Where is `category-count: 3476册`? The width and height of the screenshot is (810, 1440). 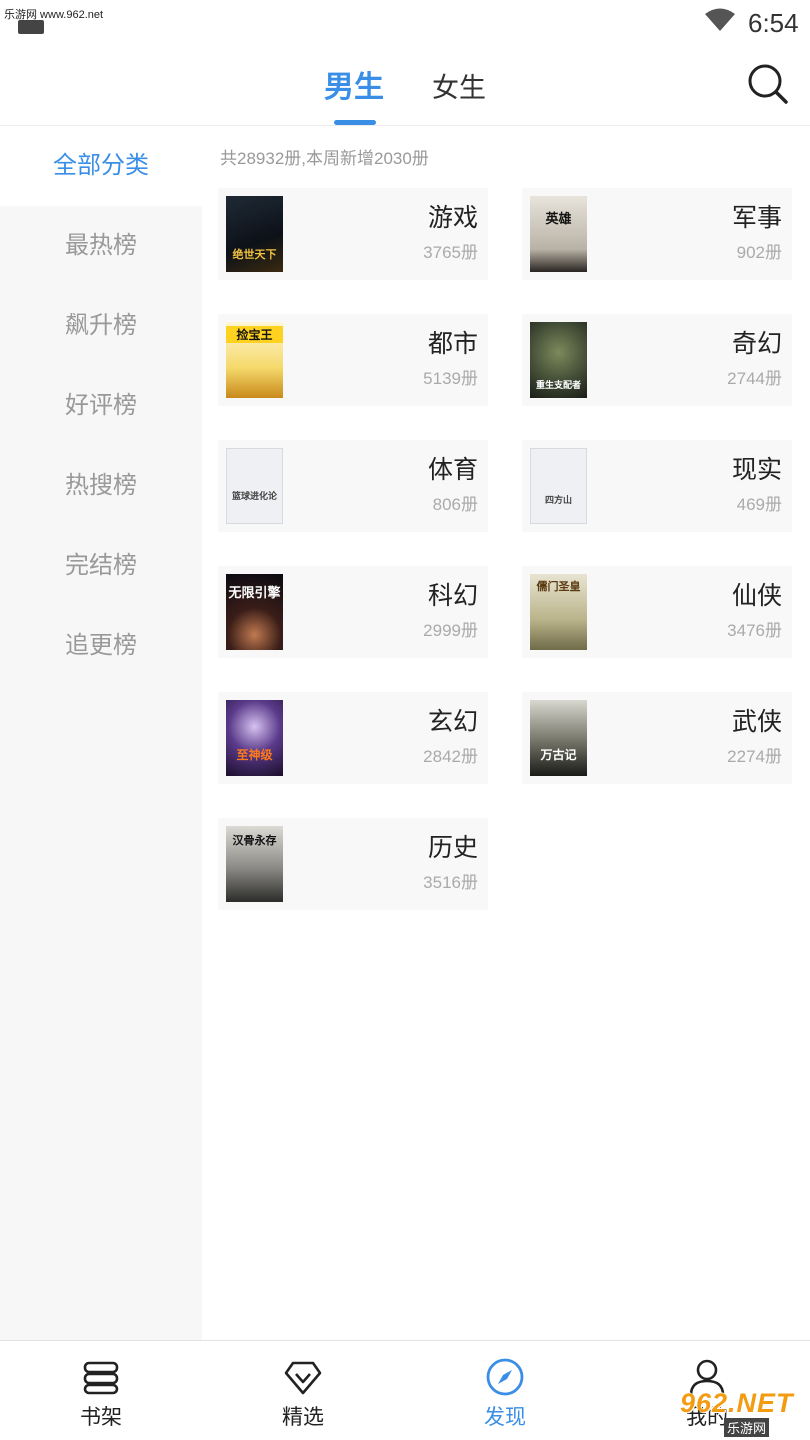
category-count: 3476册 is located at coordinates (754, 630).